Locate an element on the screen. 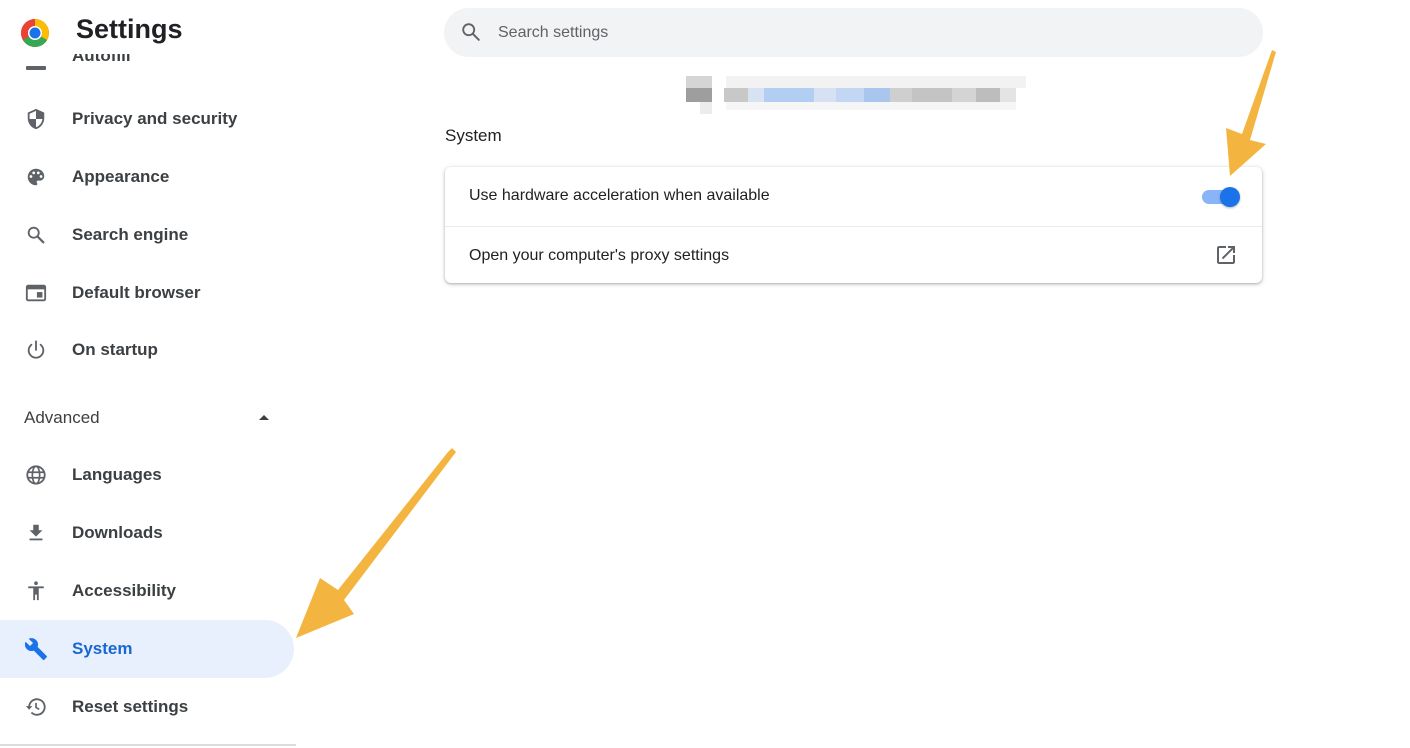 The width and height of the screenshot is (1410, 748). sidebar-item-system: System is located at coordinates (147, 649).